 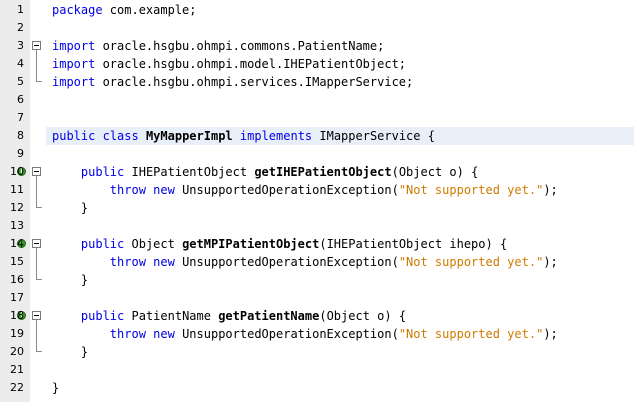 What do you see at coordinates (171, 316) in the screenshot?
I see `code-token: PatientName` at bounding box center [171, 316].